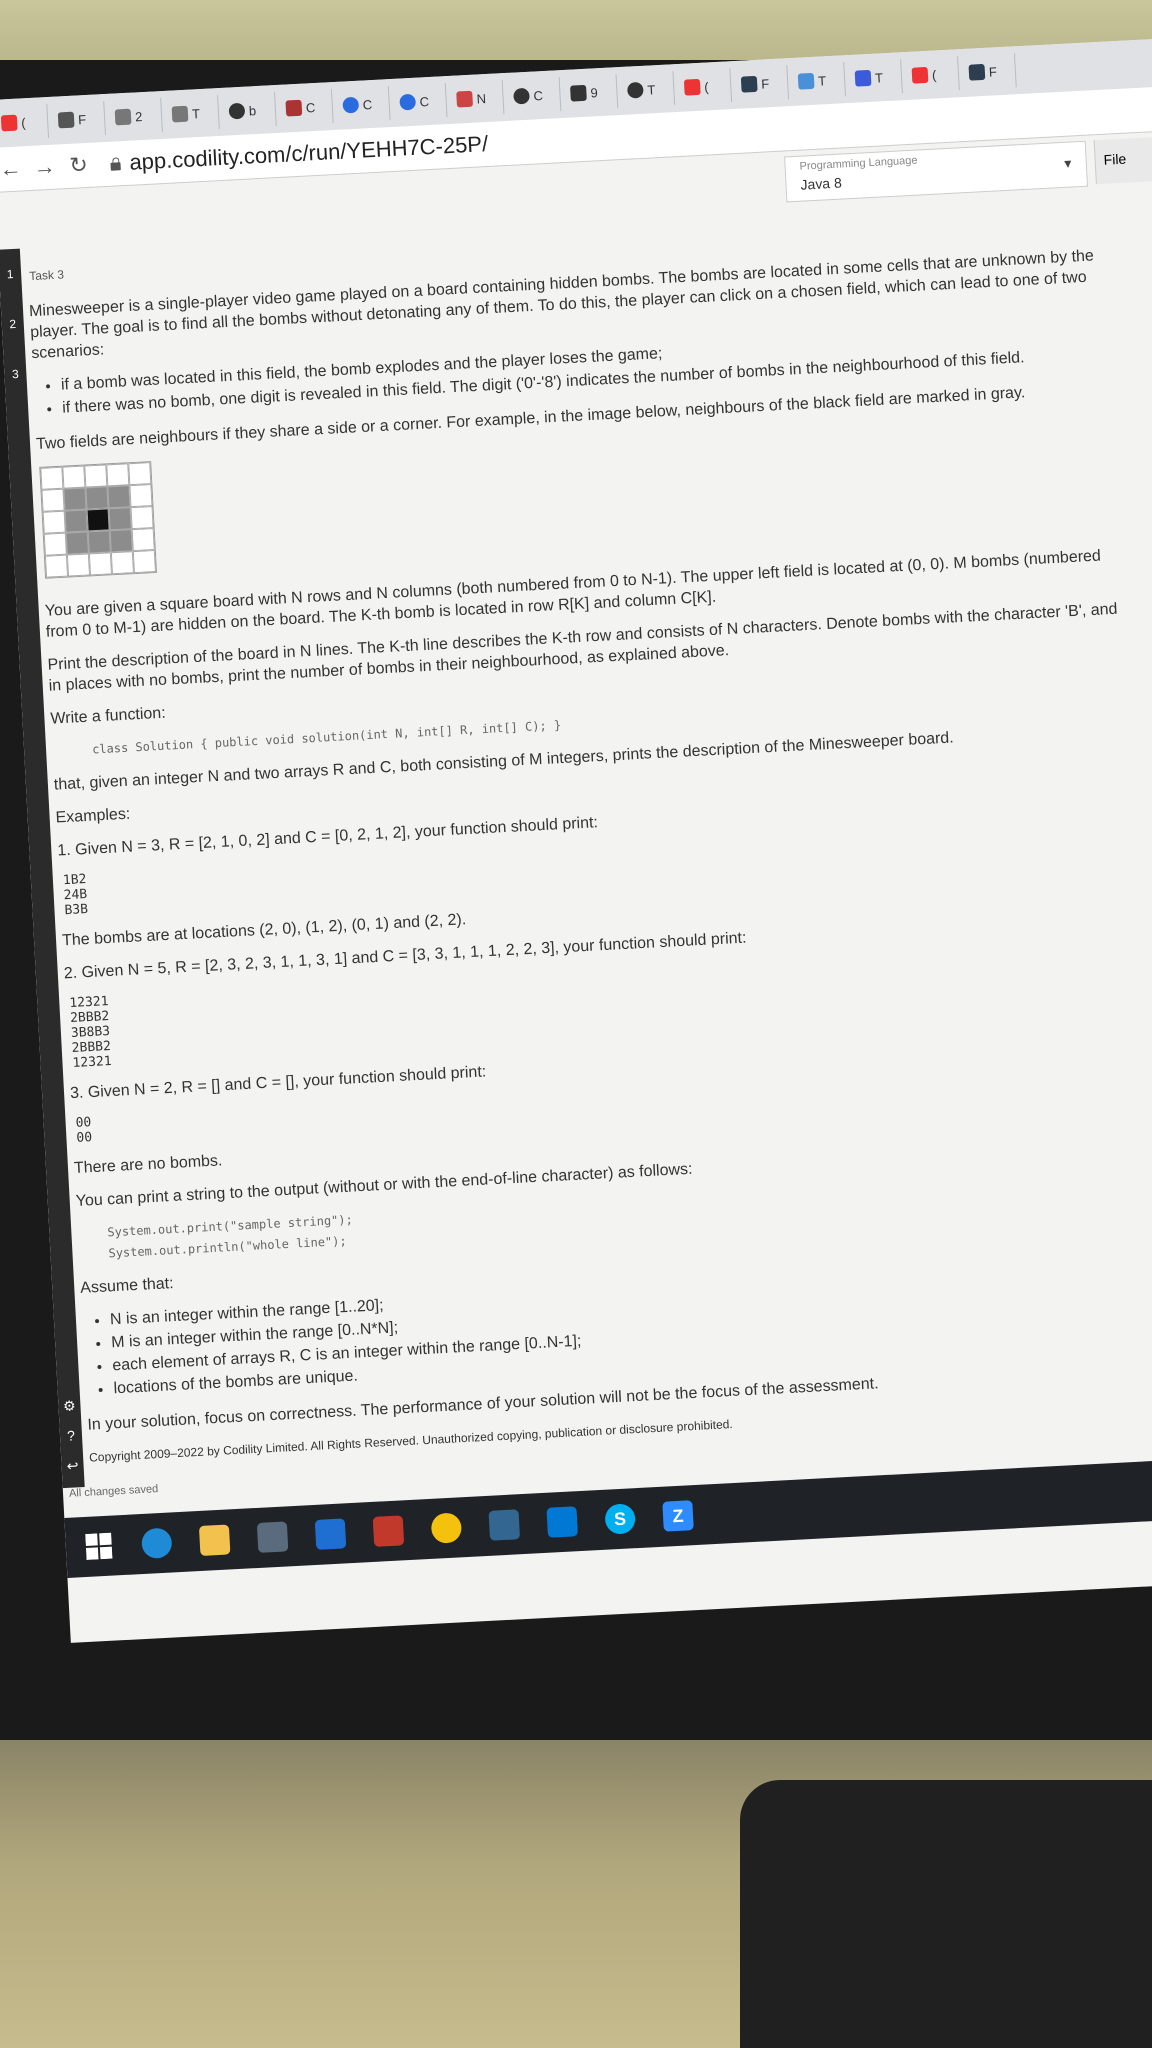  What do you see at coordinates (249, 110) in the screenshot?
I see `browser-tab: b` at bounding box center [249, 110].